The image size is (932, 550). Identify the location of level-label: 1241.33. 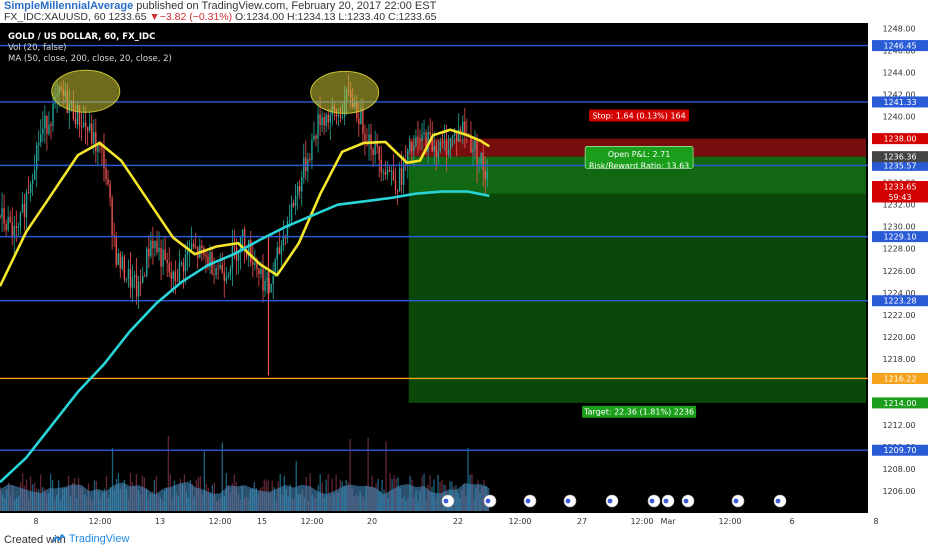
(899, 102).